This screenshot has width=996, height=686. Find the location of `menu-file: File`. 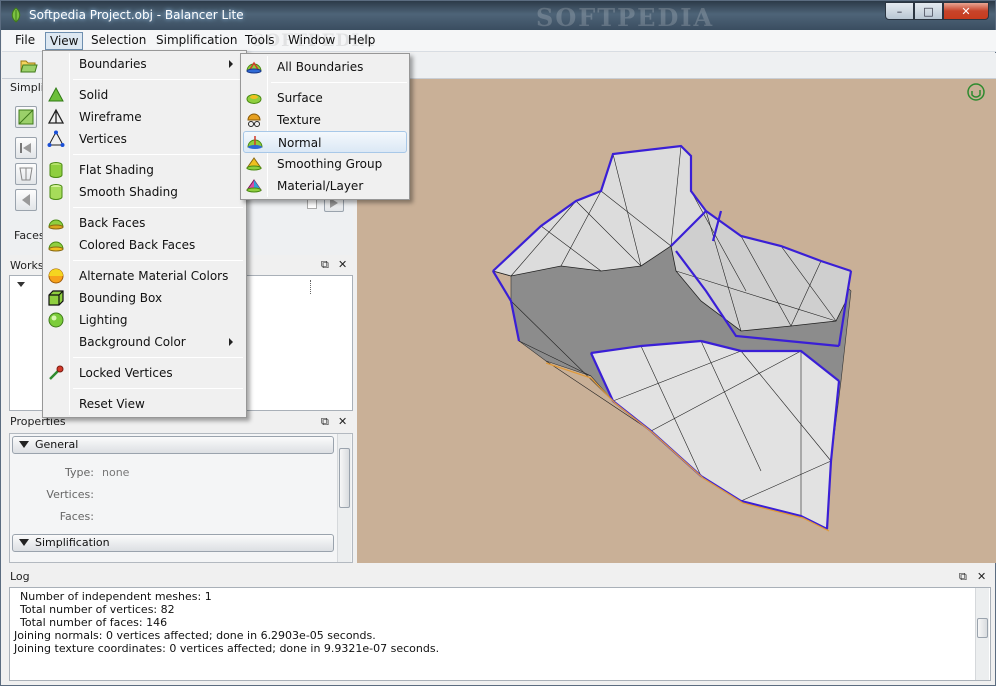

menu-file: File is located at coordinates (25, 41).